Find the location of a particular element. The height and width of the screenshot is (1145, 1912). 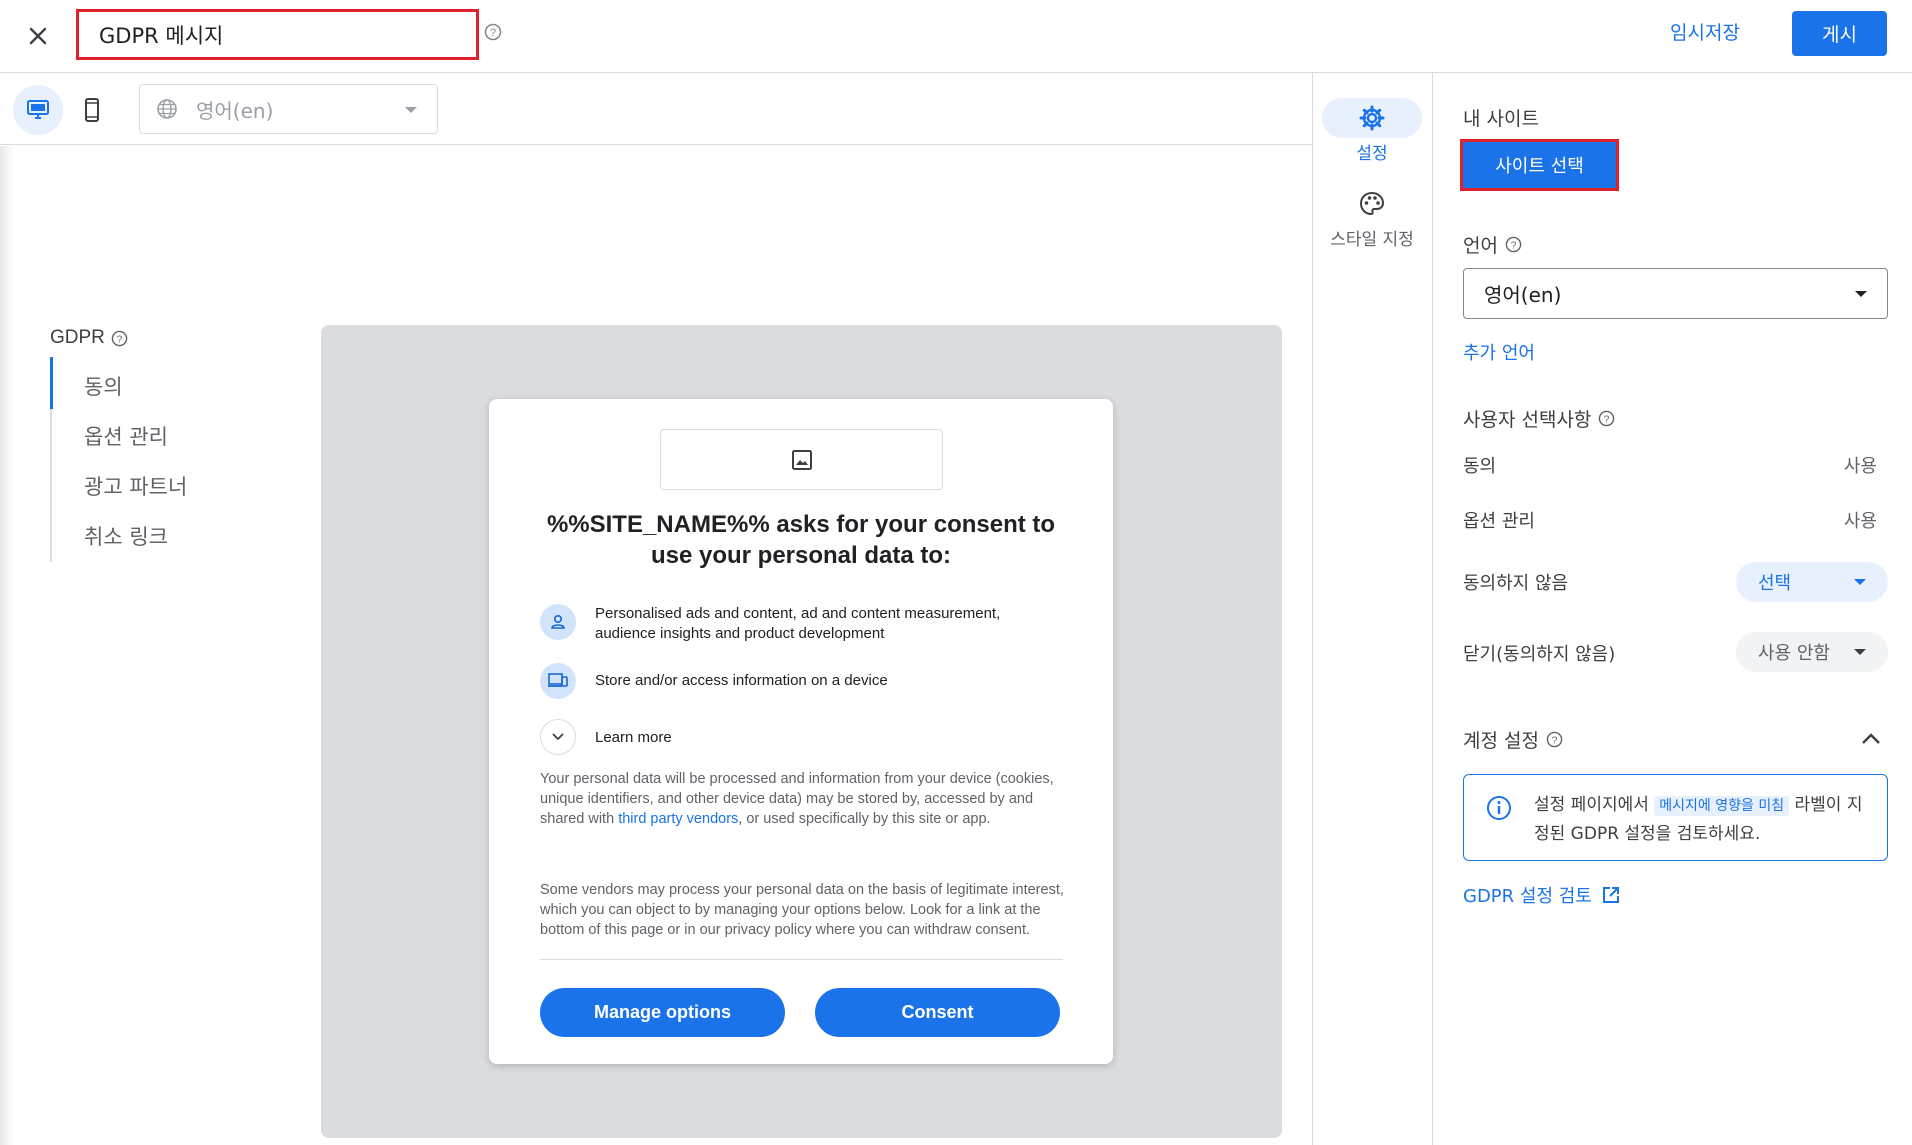

choice-consent-value: 사용 is located at coordinates (1860, 466).